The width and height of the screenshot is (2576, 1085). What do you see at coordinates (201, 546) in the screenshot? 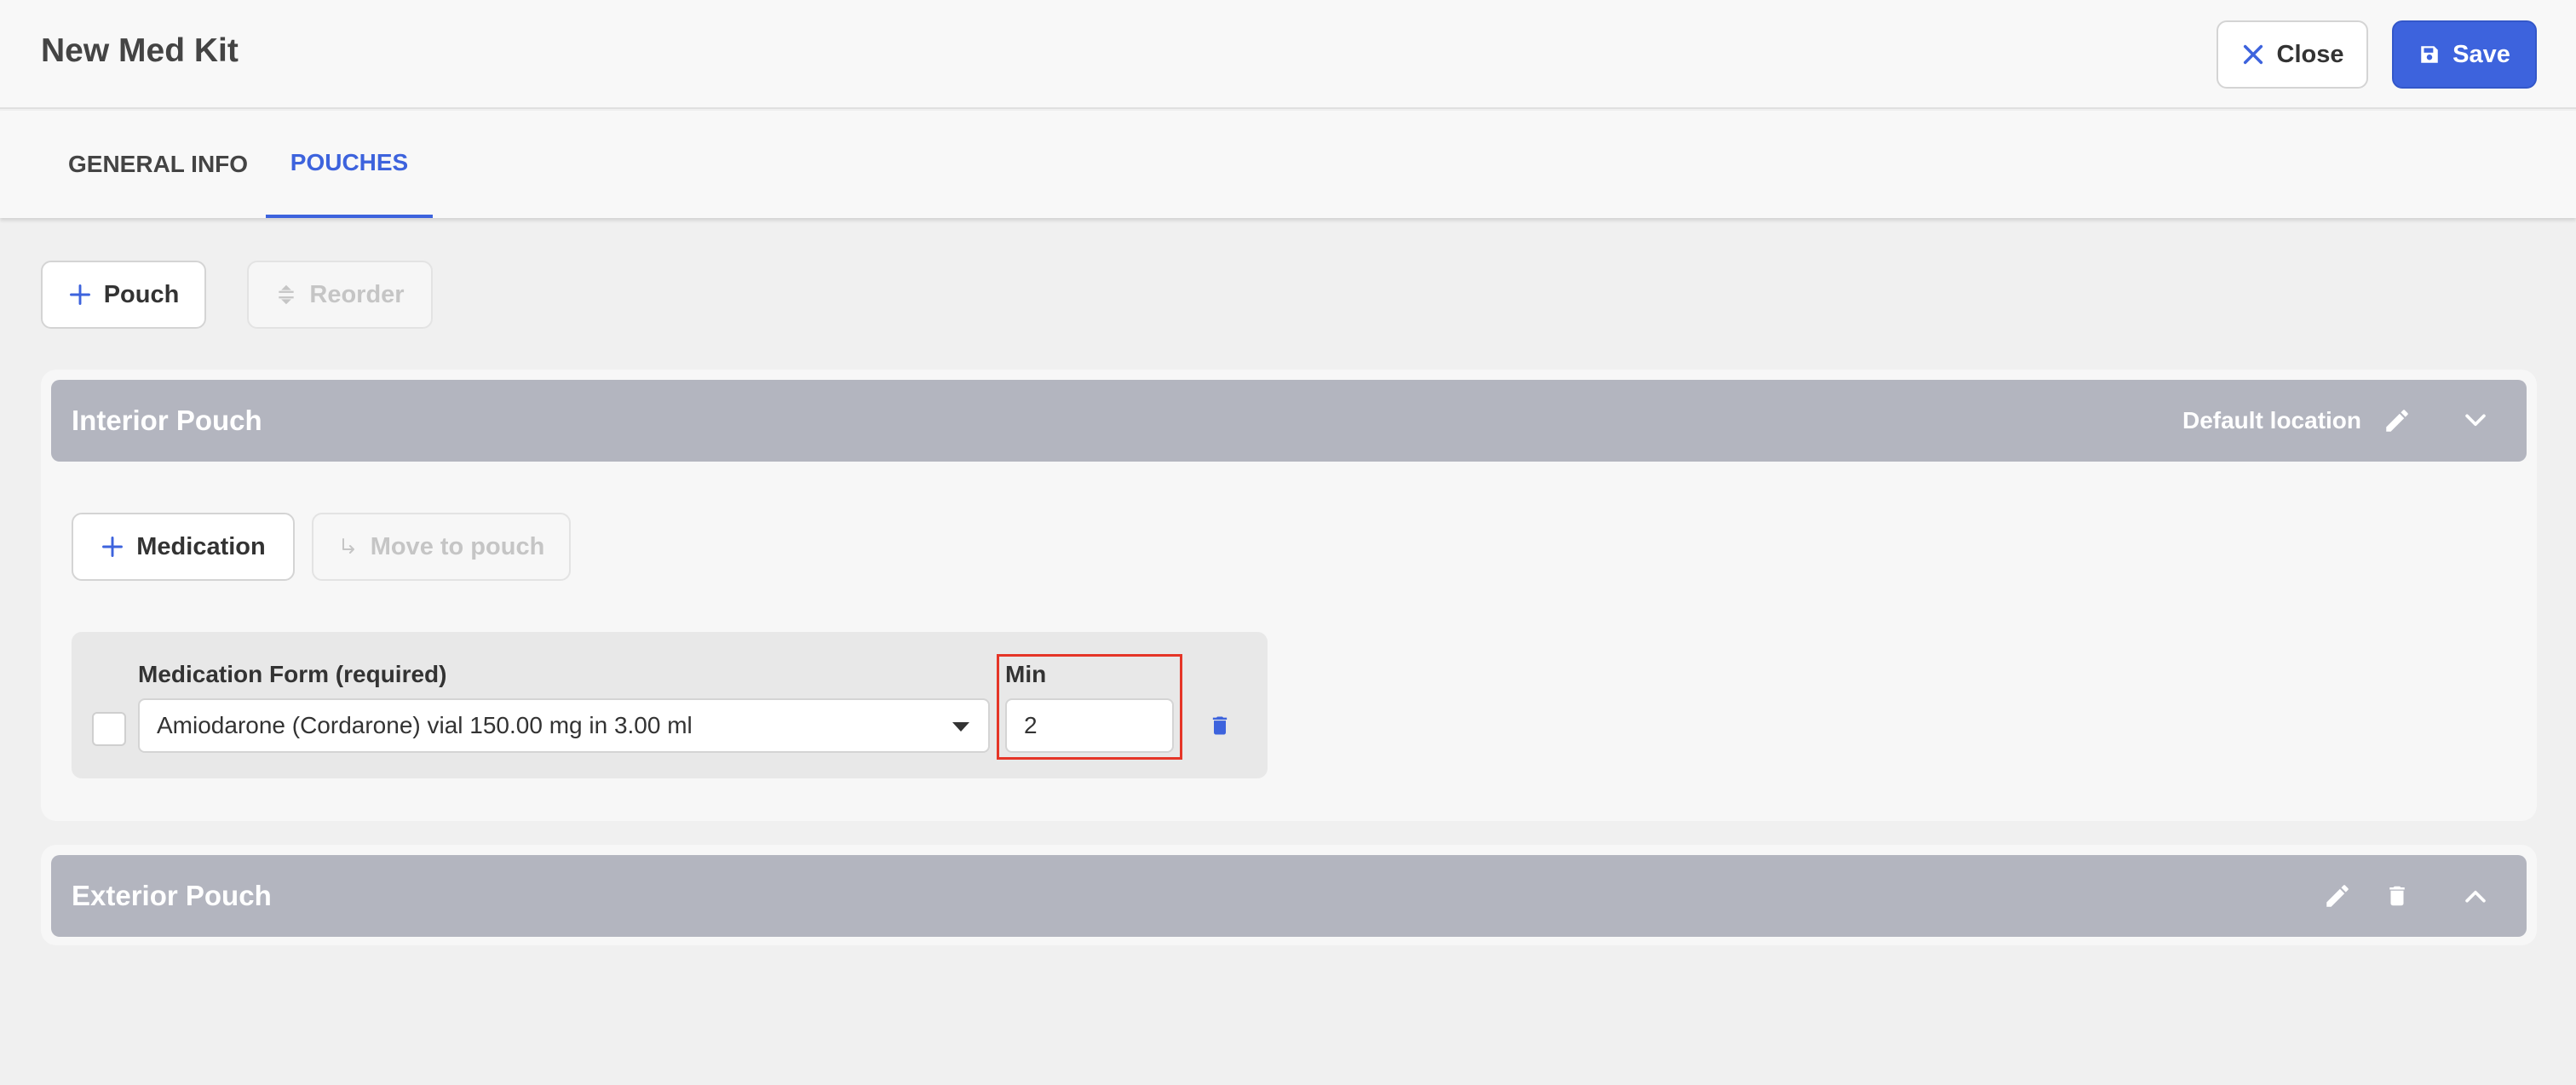
I see `add-medication-label: Medication` at bounding box center [201, 546].